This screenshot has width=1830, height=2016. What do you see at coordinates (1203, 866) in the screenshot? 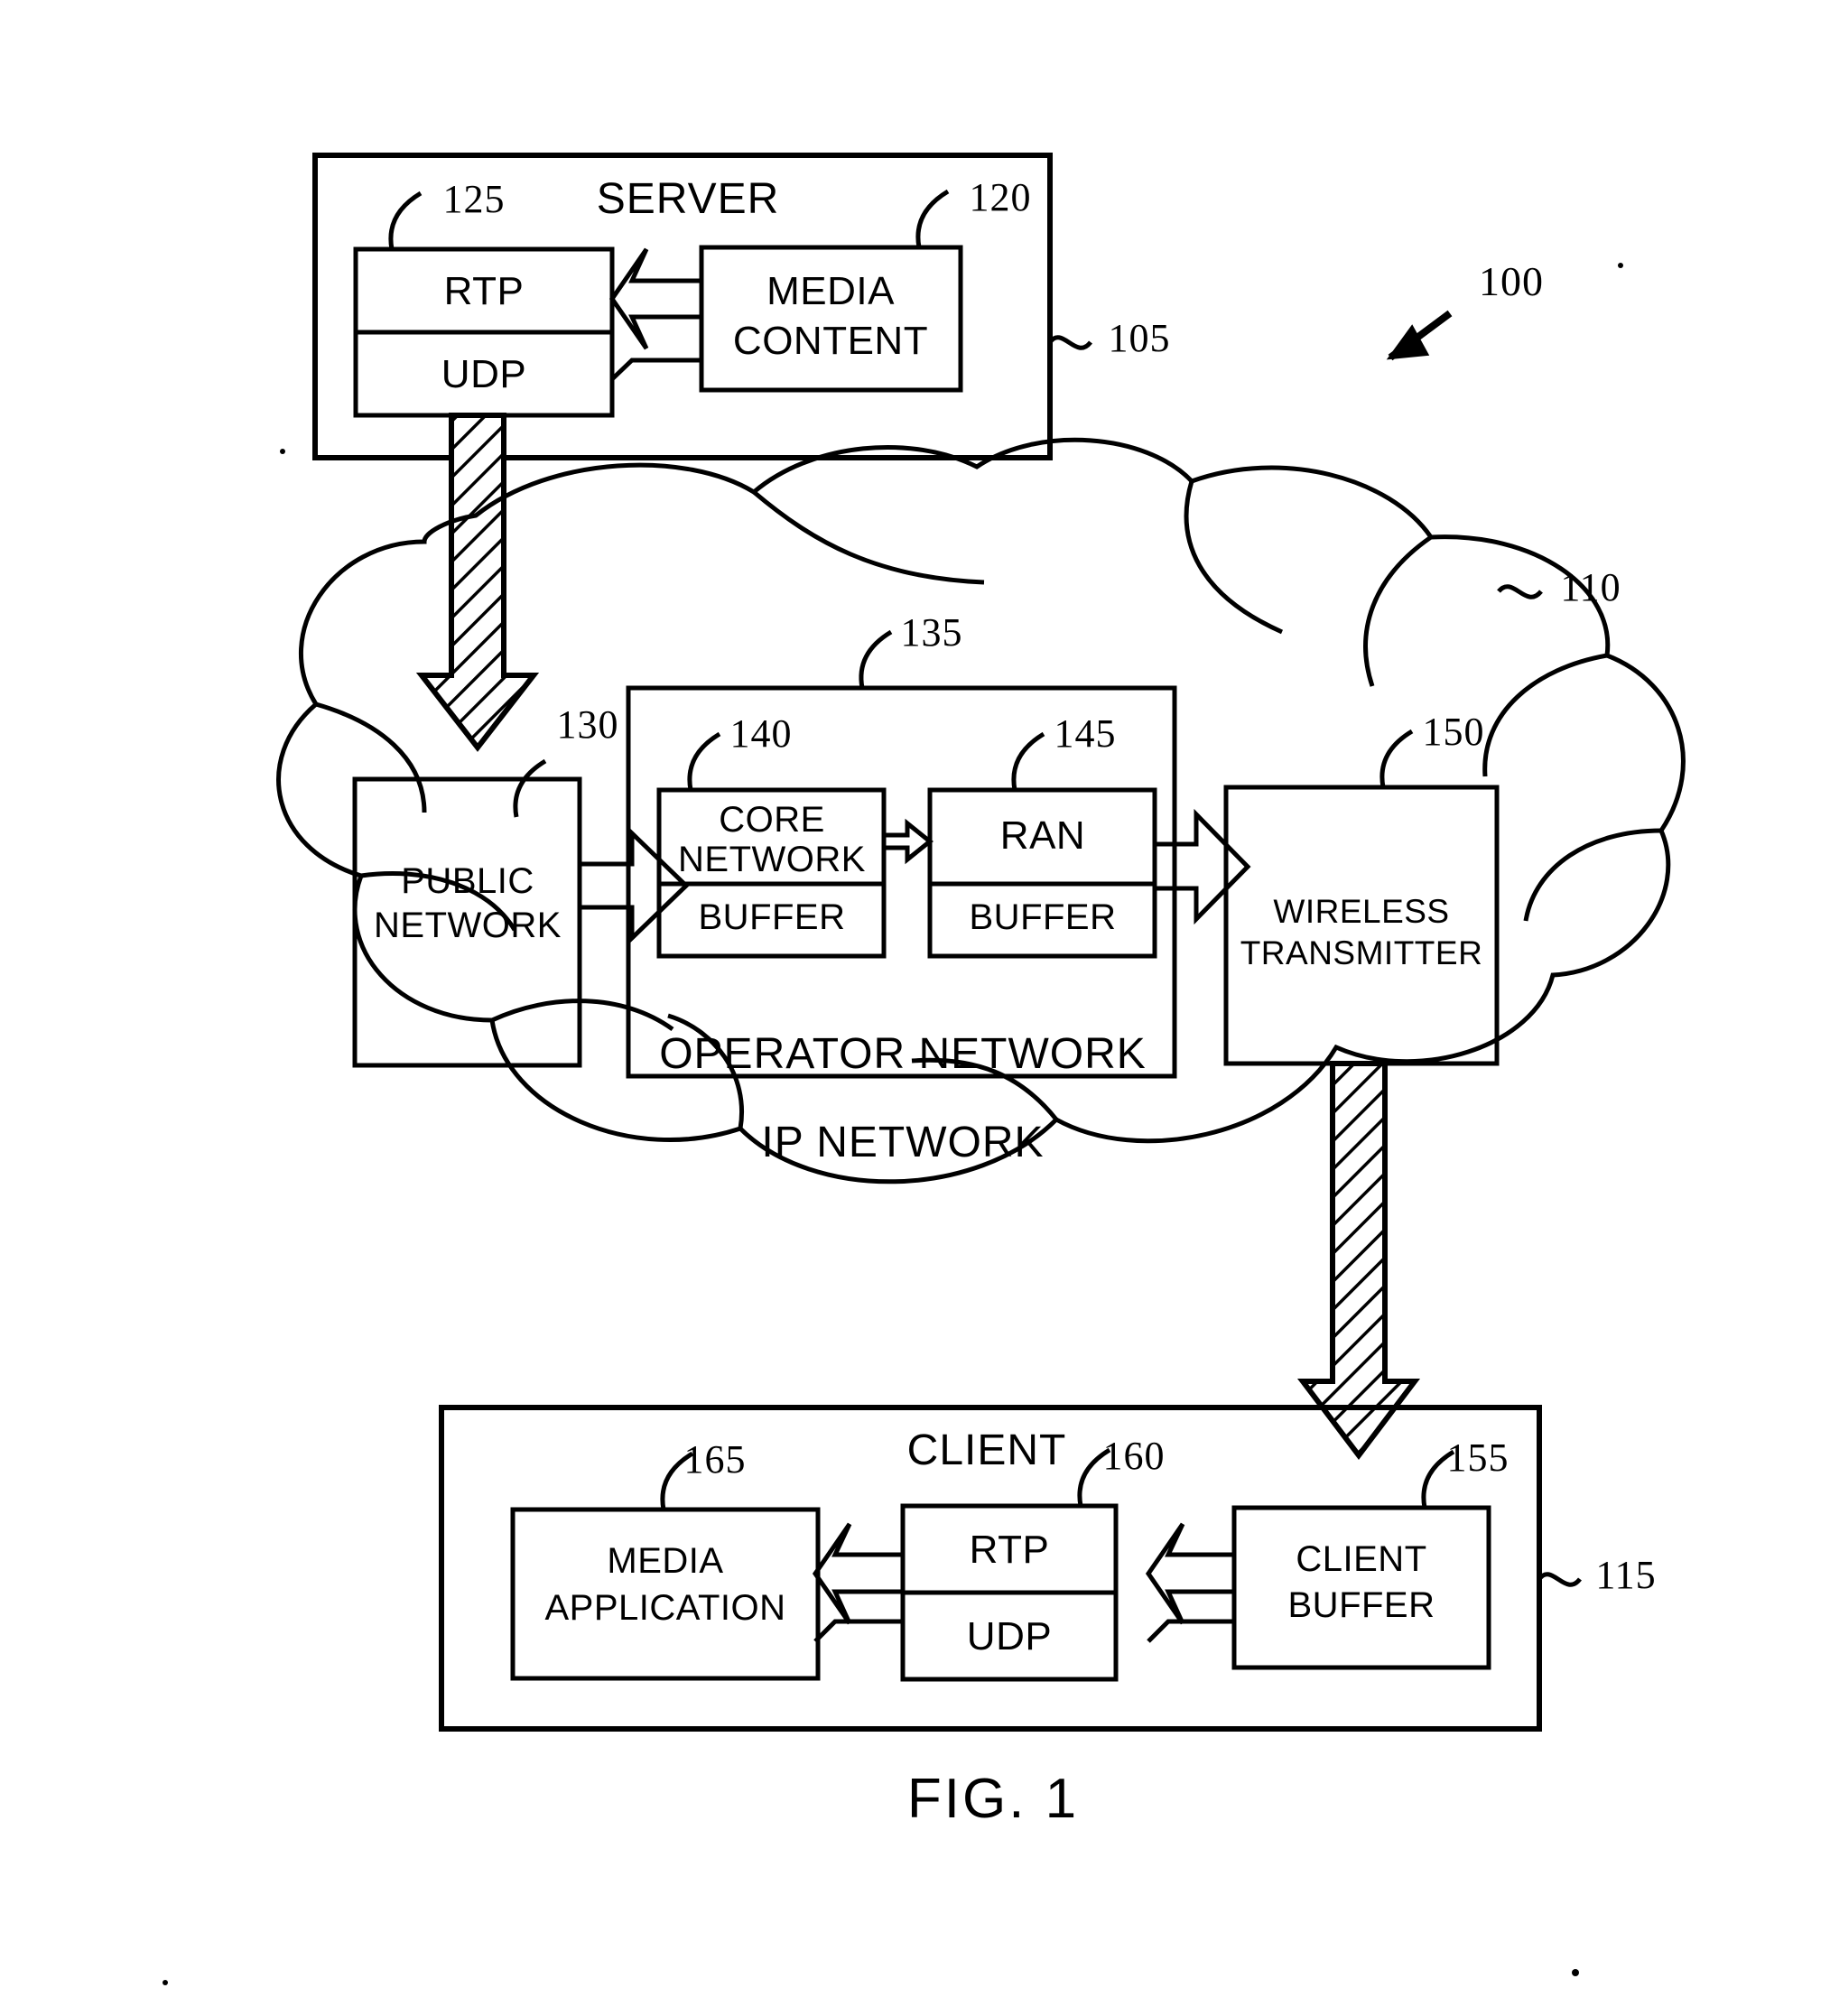
I see `ran-to-wirelesstx-connector` at bounding box center [1203, 866].